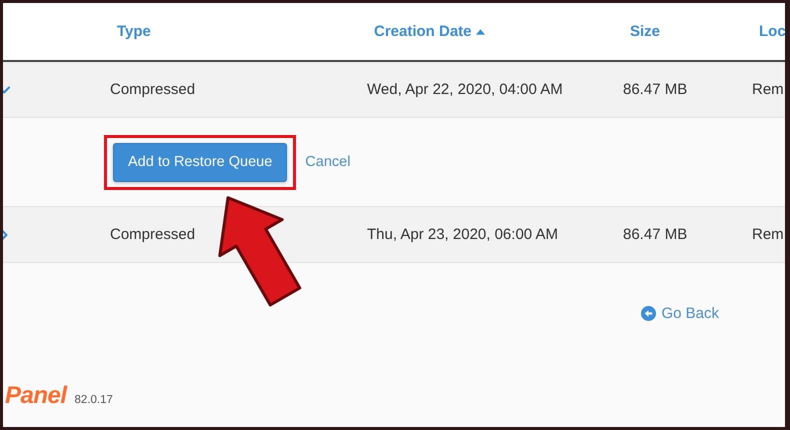 This screenshot has width=790, height=430. What do you see at coordinates (93, 401) in the screenshot?
I see `version-number: 82.0.17` at bounding box center [93, 401].